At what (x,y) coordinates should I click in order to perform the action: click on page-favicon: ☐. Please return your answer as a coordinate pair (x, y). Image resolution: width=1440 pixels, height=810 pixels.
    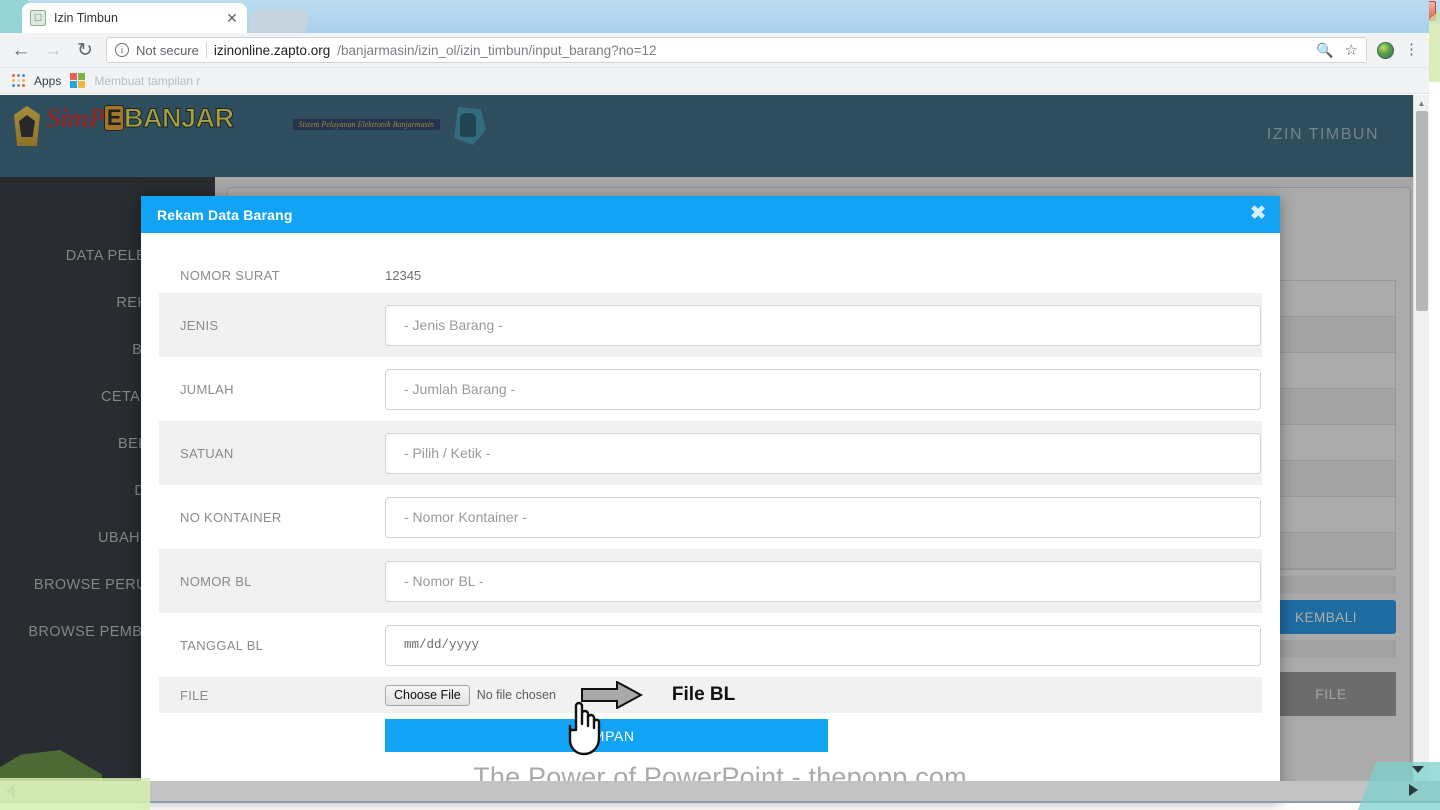
    Looking at the image, I should click on (38, 18).